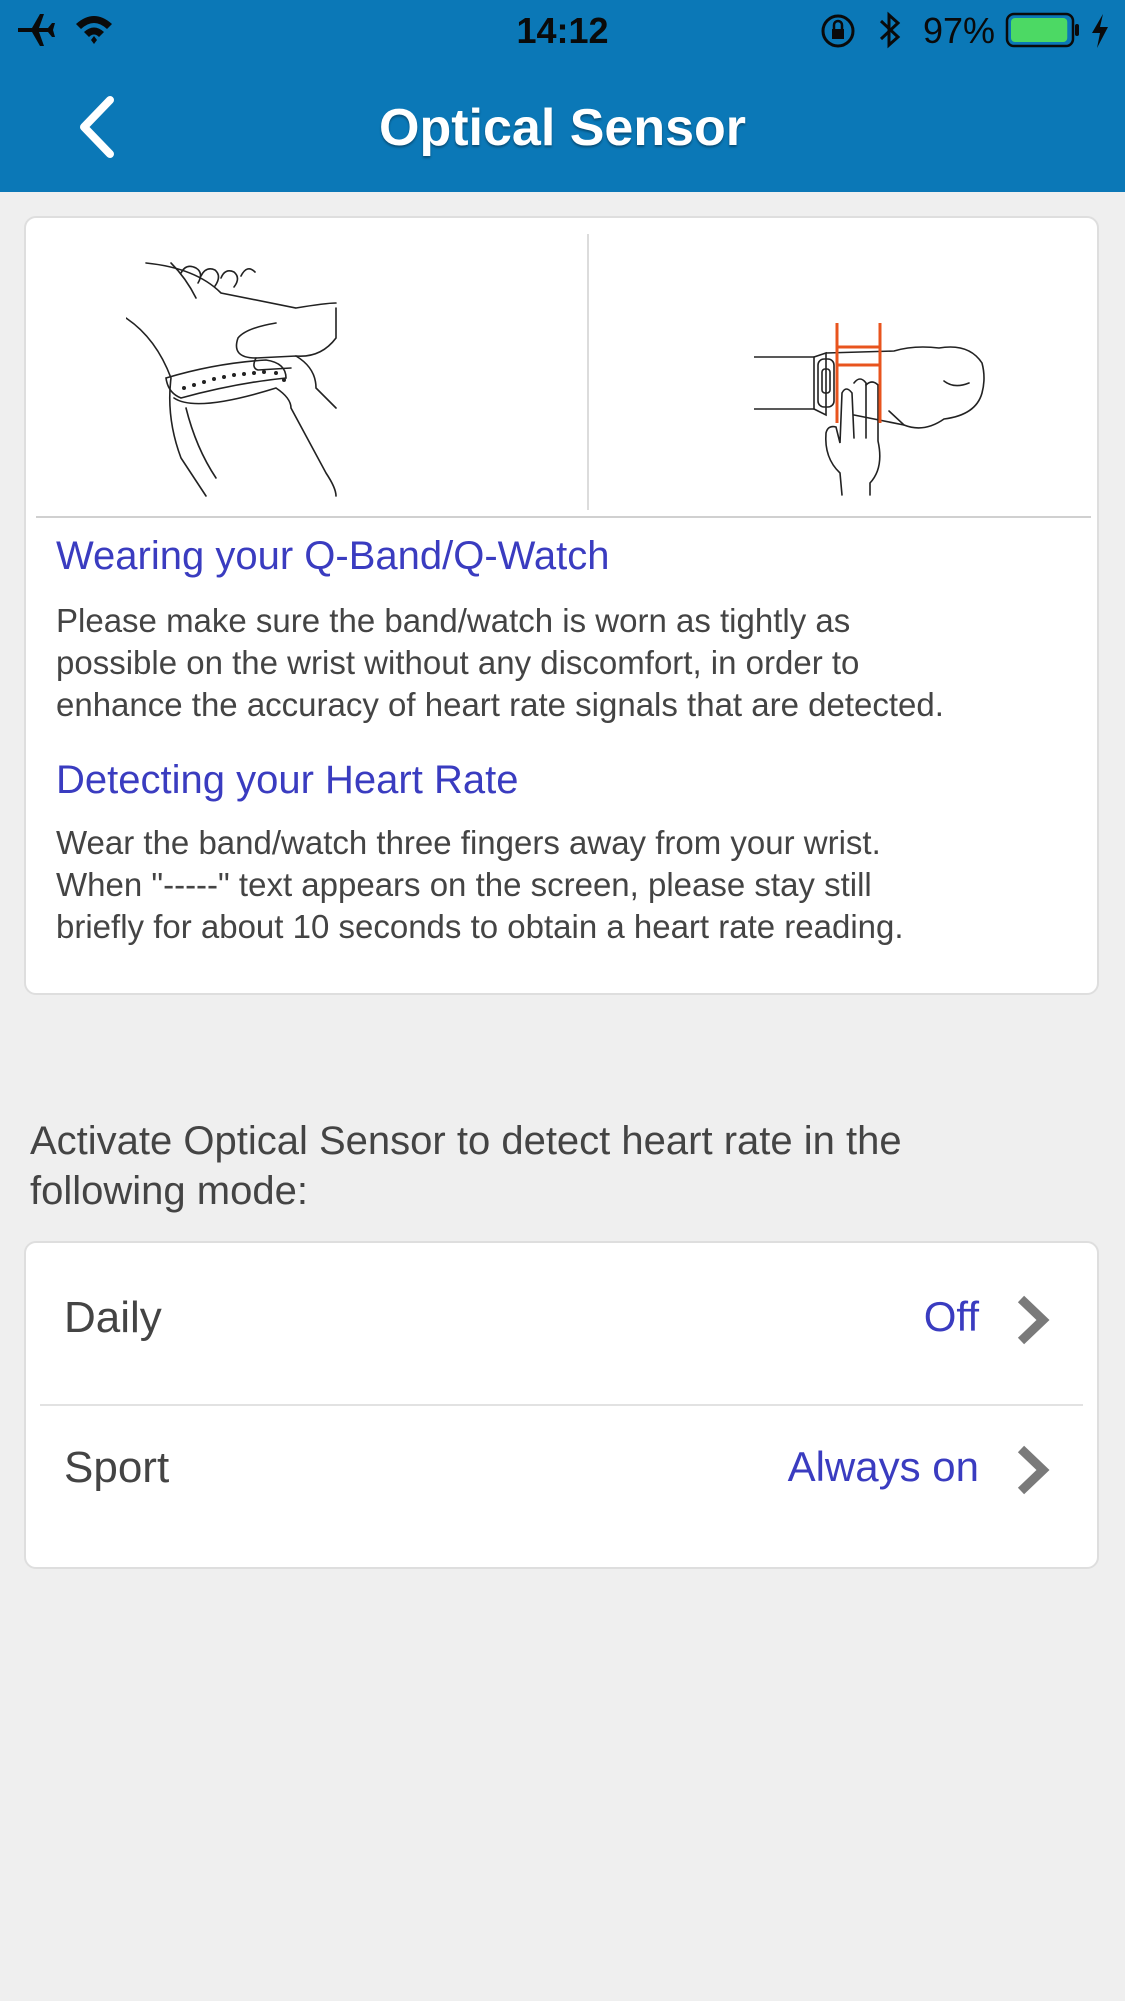 The height and width of the screenshot is (2001, 1125). What do you see at coordinates (838, 31) in the screenshot?
I see `orientation-lock-icon` at bounding box center [838, 31].